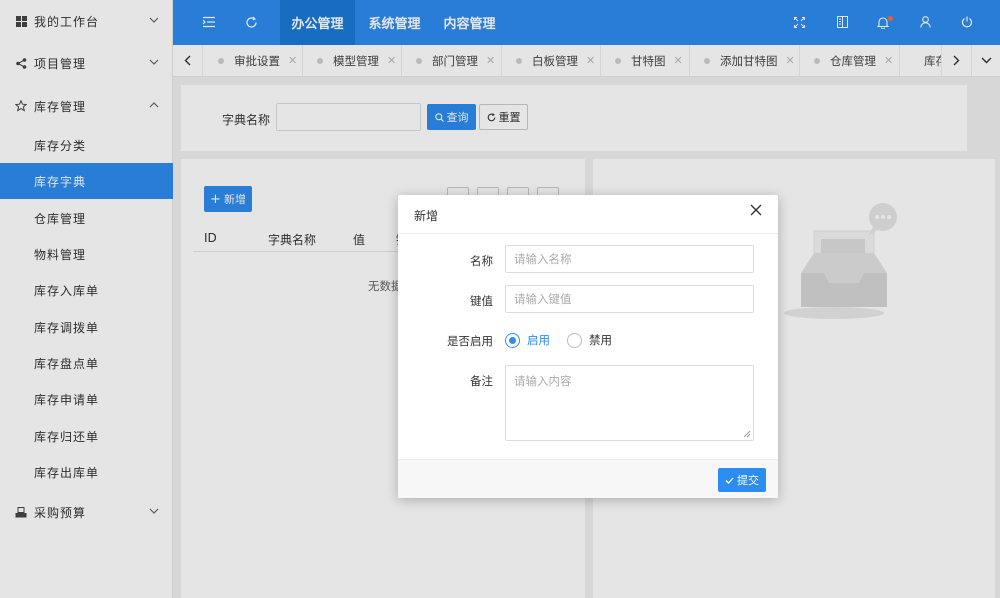 The width and height of the screenshot is (1000, 598). What do you see at coordinates (543, 381) in the screenshot?
I see `remark-placeholder: 请输入内容` at bounding box center [543, 381].